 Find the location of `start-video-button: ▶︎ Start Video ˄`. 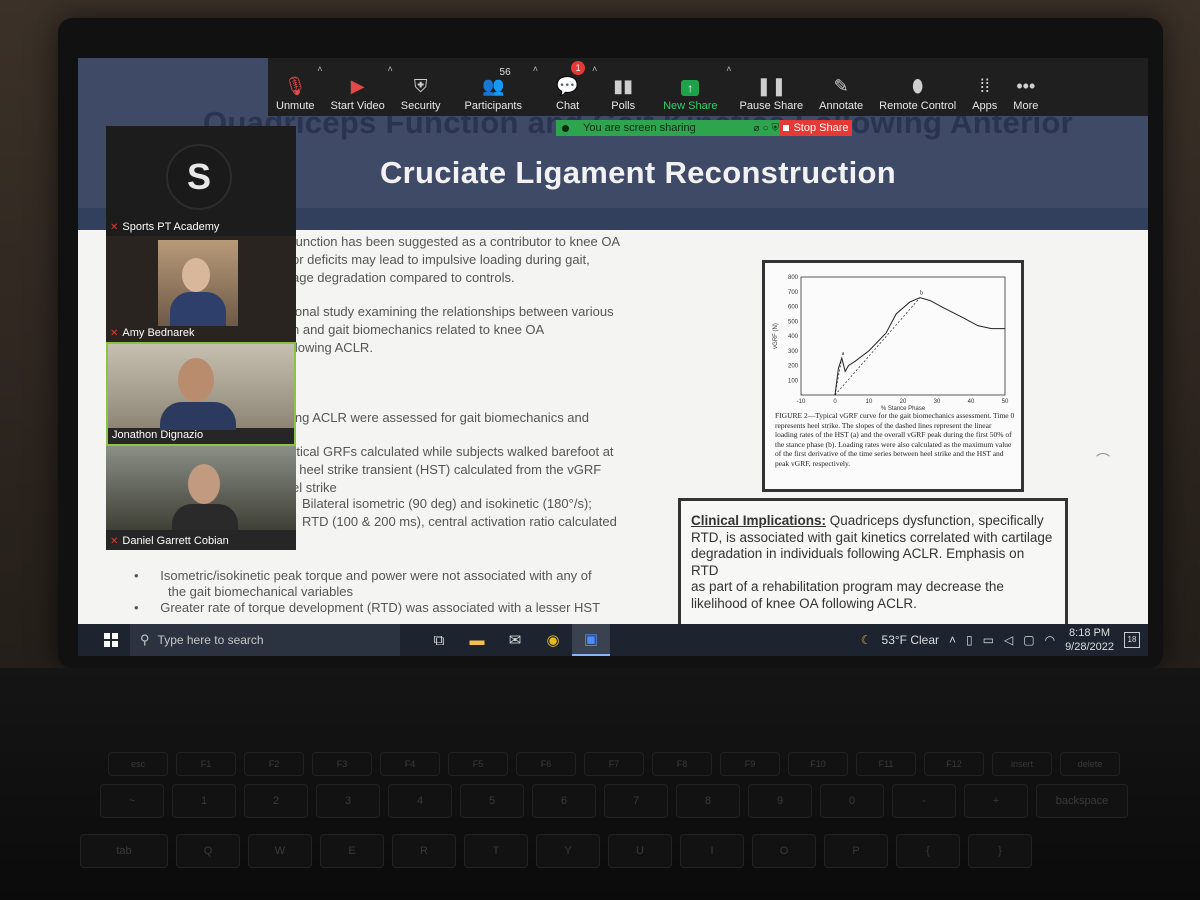

start-video-button: ▶︎ Start Video ˄ is located at coordinates (358, 87).